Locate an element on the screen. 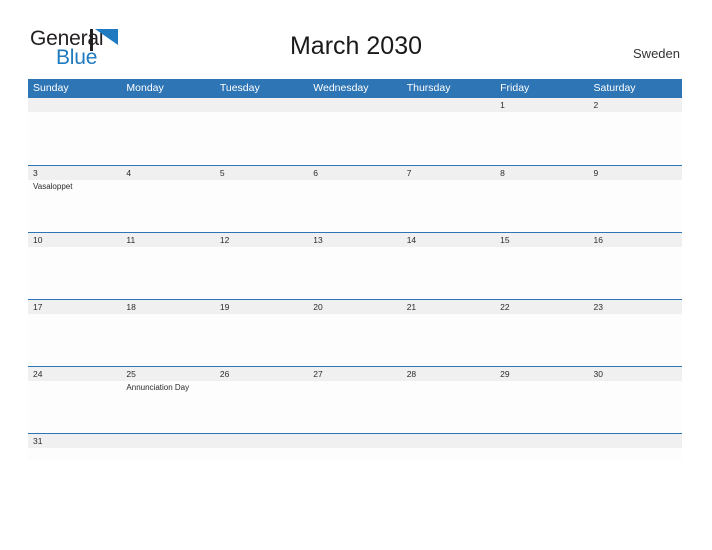  day-number: 29 is located at coordinates (541, 374).